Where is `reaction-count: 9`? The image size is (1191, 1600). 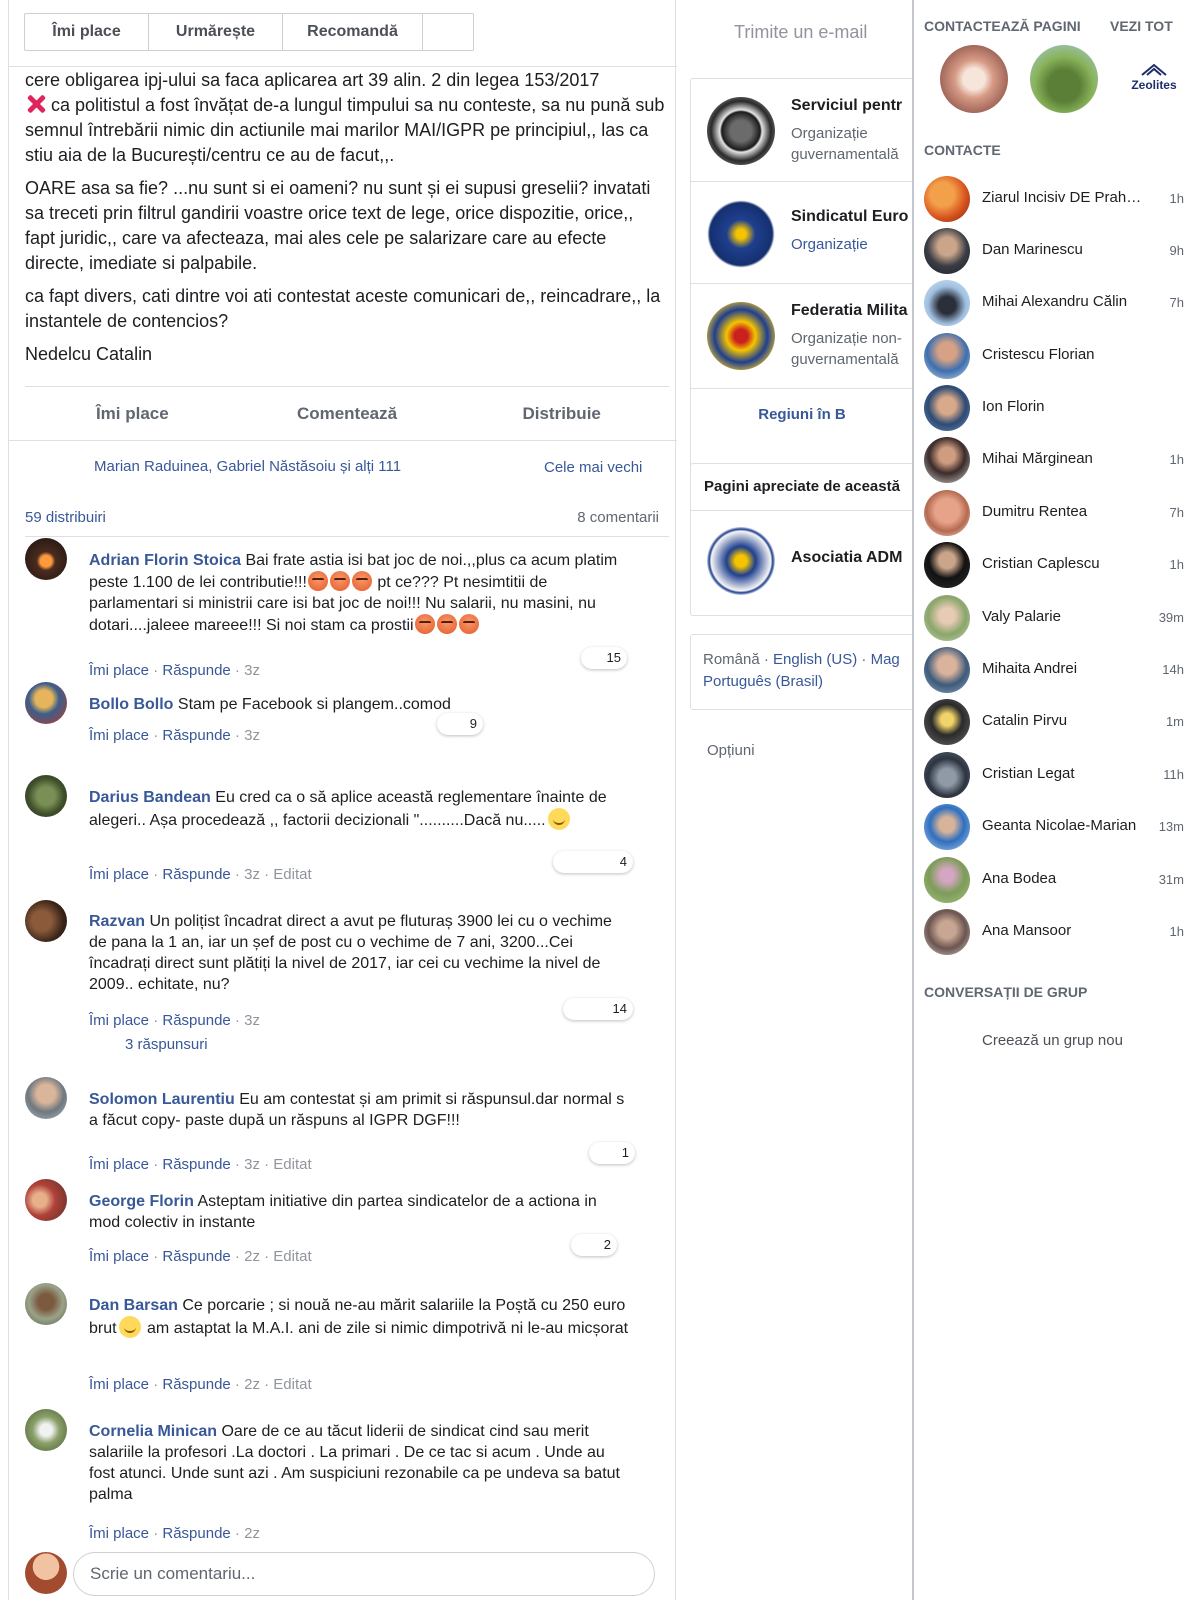 reaction-count: 9 is located at coordinates (460, 724).